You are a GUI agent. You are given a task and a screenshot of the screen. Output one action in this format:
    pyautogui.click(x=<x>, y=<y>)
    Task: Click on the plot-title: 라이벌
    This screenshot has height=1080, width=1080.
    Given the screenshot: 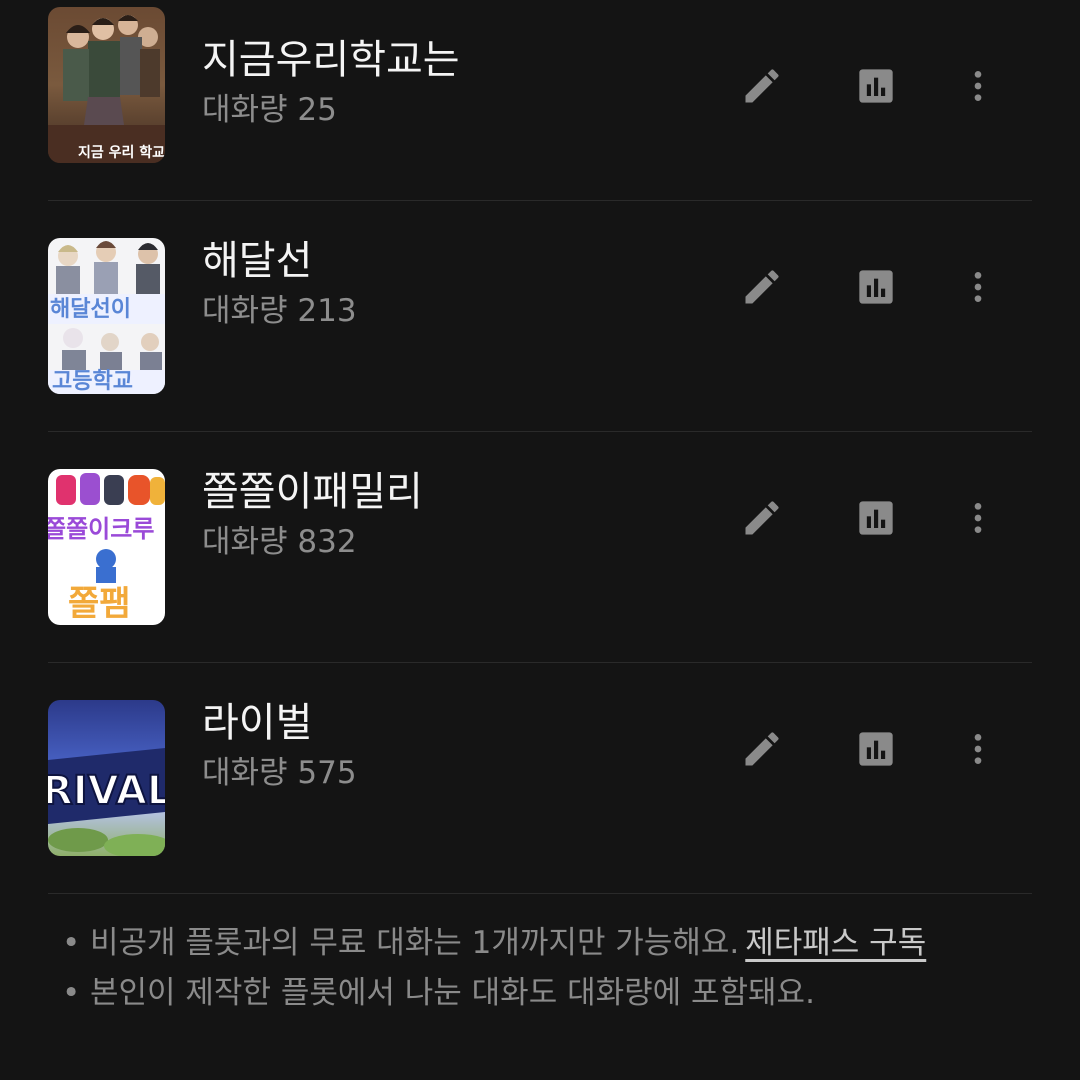 What is the action you would take?
    pyautogui.click(x=279, y=723)
    